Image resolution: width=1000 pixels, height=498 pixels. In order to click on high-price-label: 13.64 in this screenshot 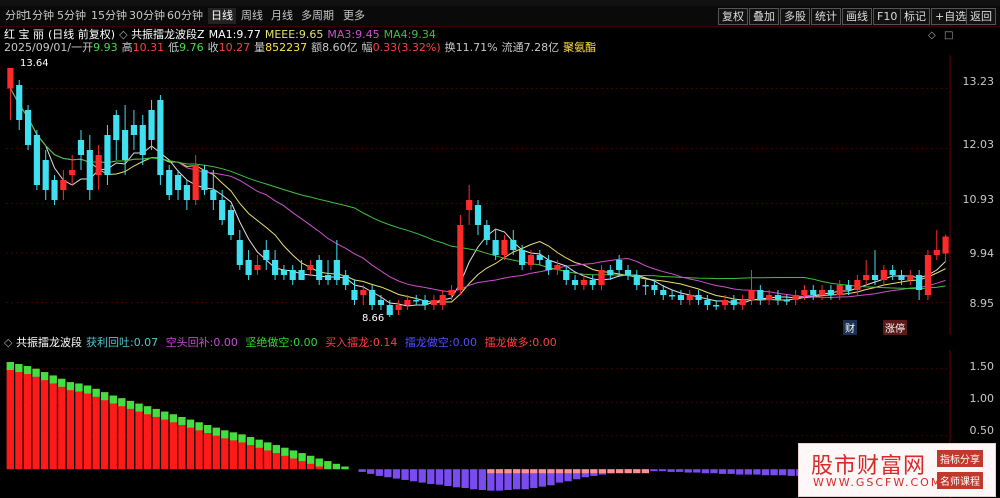, I will do `click(34, 63)`.